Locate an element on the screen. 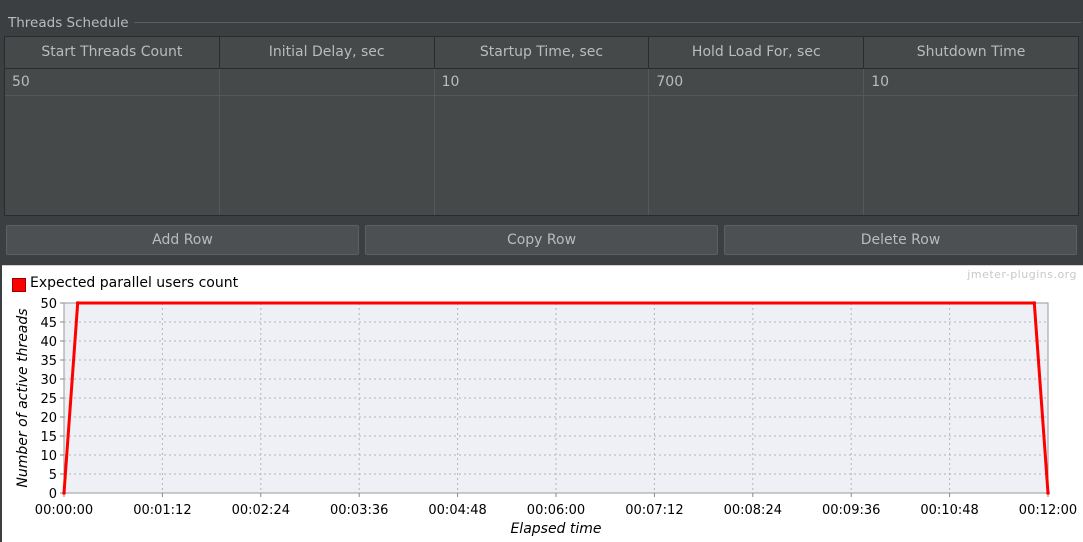  table-cell-initial-delay is located at coordinates (326, 82).